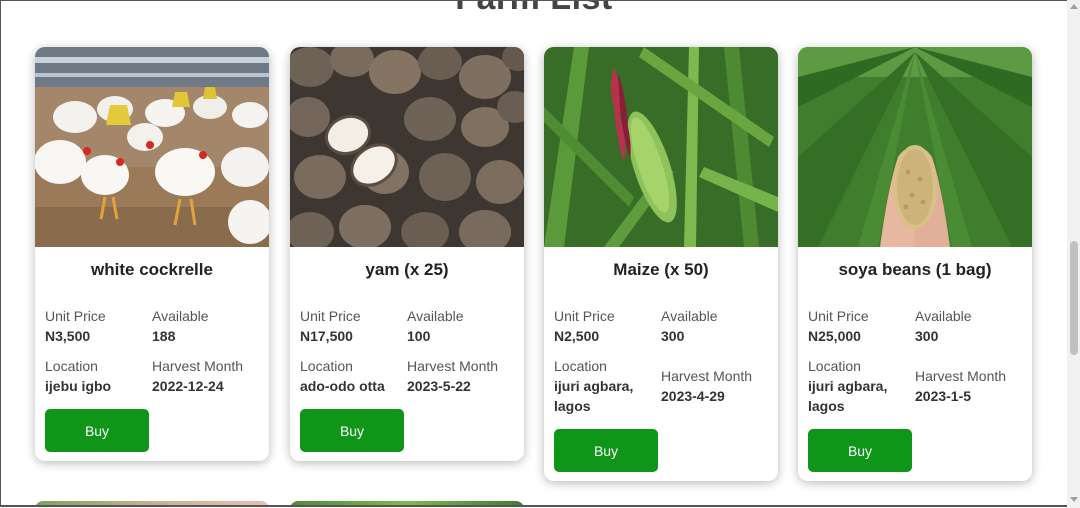  Describe the element at coordinates (915, 269) in the screenshot. I see `product-name: soya beans (1 bag)` at that location.